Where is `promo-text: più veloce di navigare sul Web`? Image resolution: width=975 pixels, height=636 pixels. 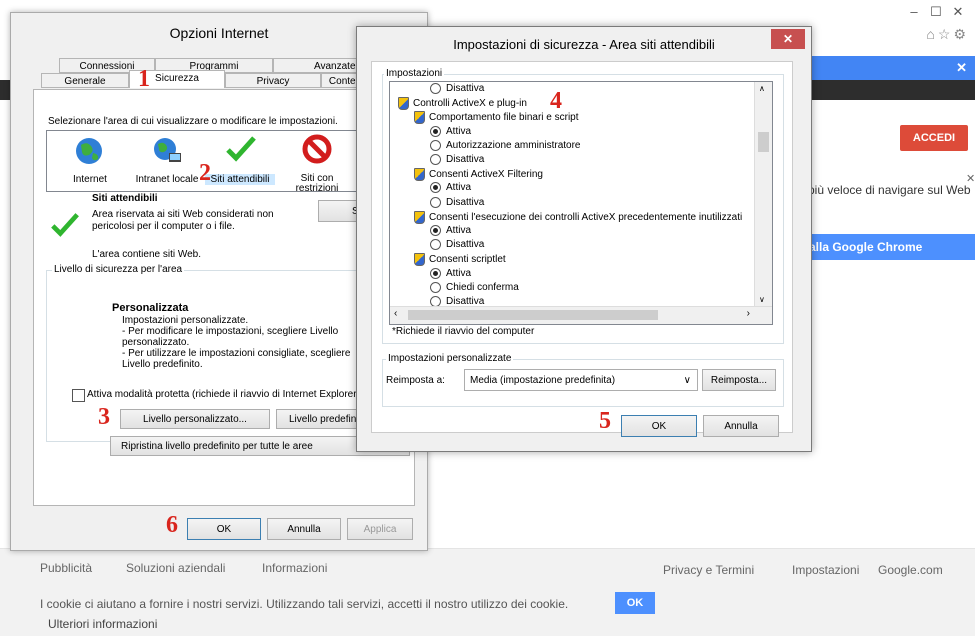 promo-text: più veloce di navigare sul Web is located at coordinates (889, 190).